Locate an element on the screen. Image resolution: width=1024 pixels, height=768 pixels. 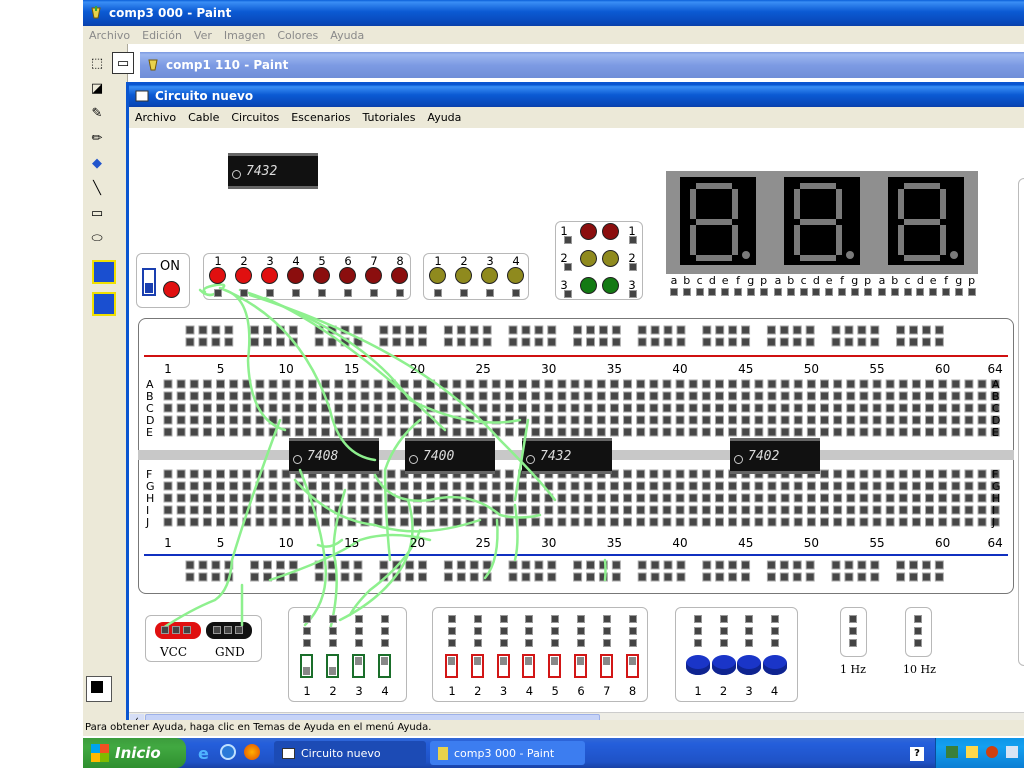
start-button: Inicio is located at coordinates (134, 753).